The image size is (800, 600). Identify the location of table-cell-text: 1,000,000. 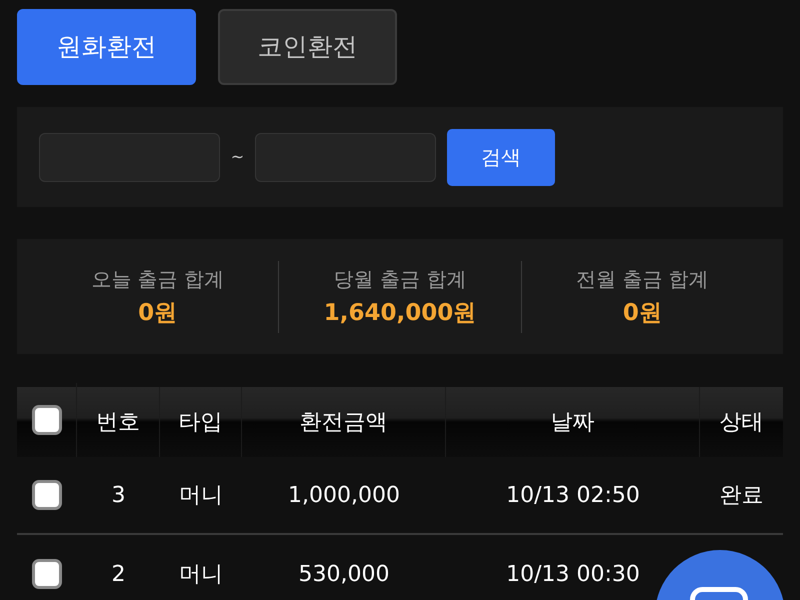
(344, 496).